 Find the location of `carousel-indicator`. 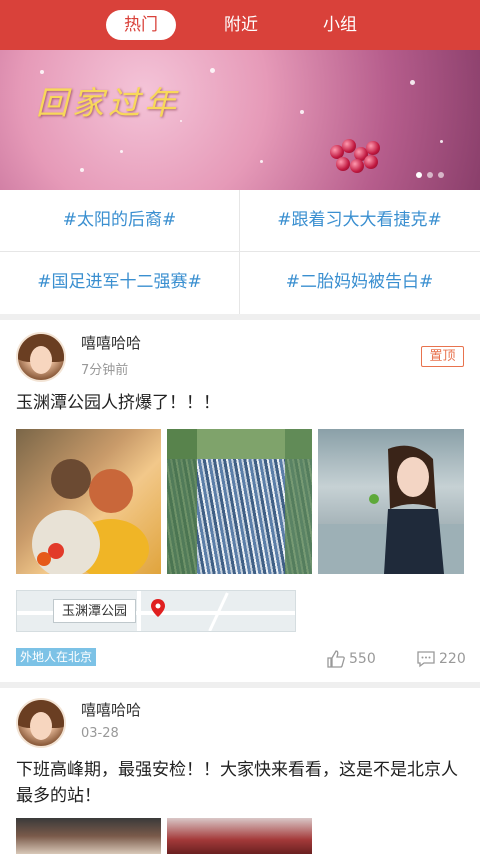

carousel-indicator is located at coordinates (427, 172).